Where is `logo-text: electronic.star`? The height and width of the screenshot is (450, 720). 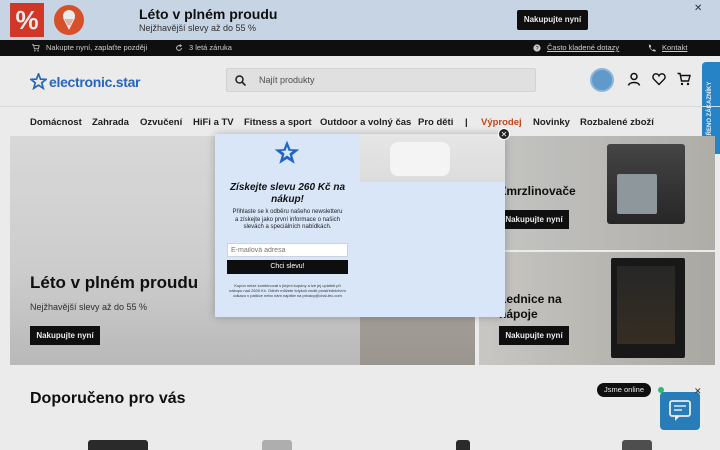
logo-text: electronic.star is located at coordinates (95, 81).